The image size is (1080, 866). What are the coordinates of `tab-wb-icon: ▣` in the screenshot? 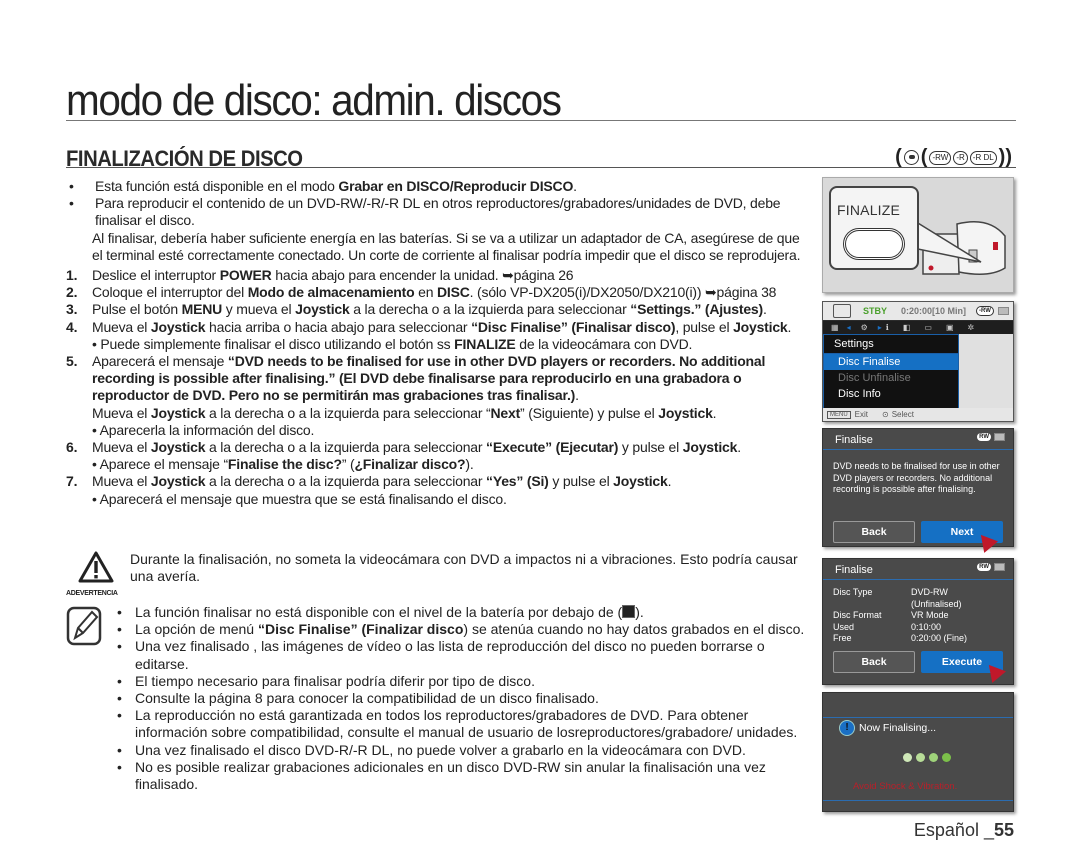 It's located at (950, 327).